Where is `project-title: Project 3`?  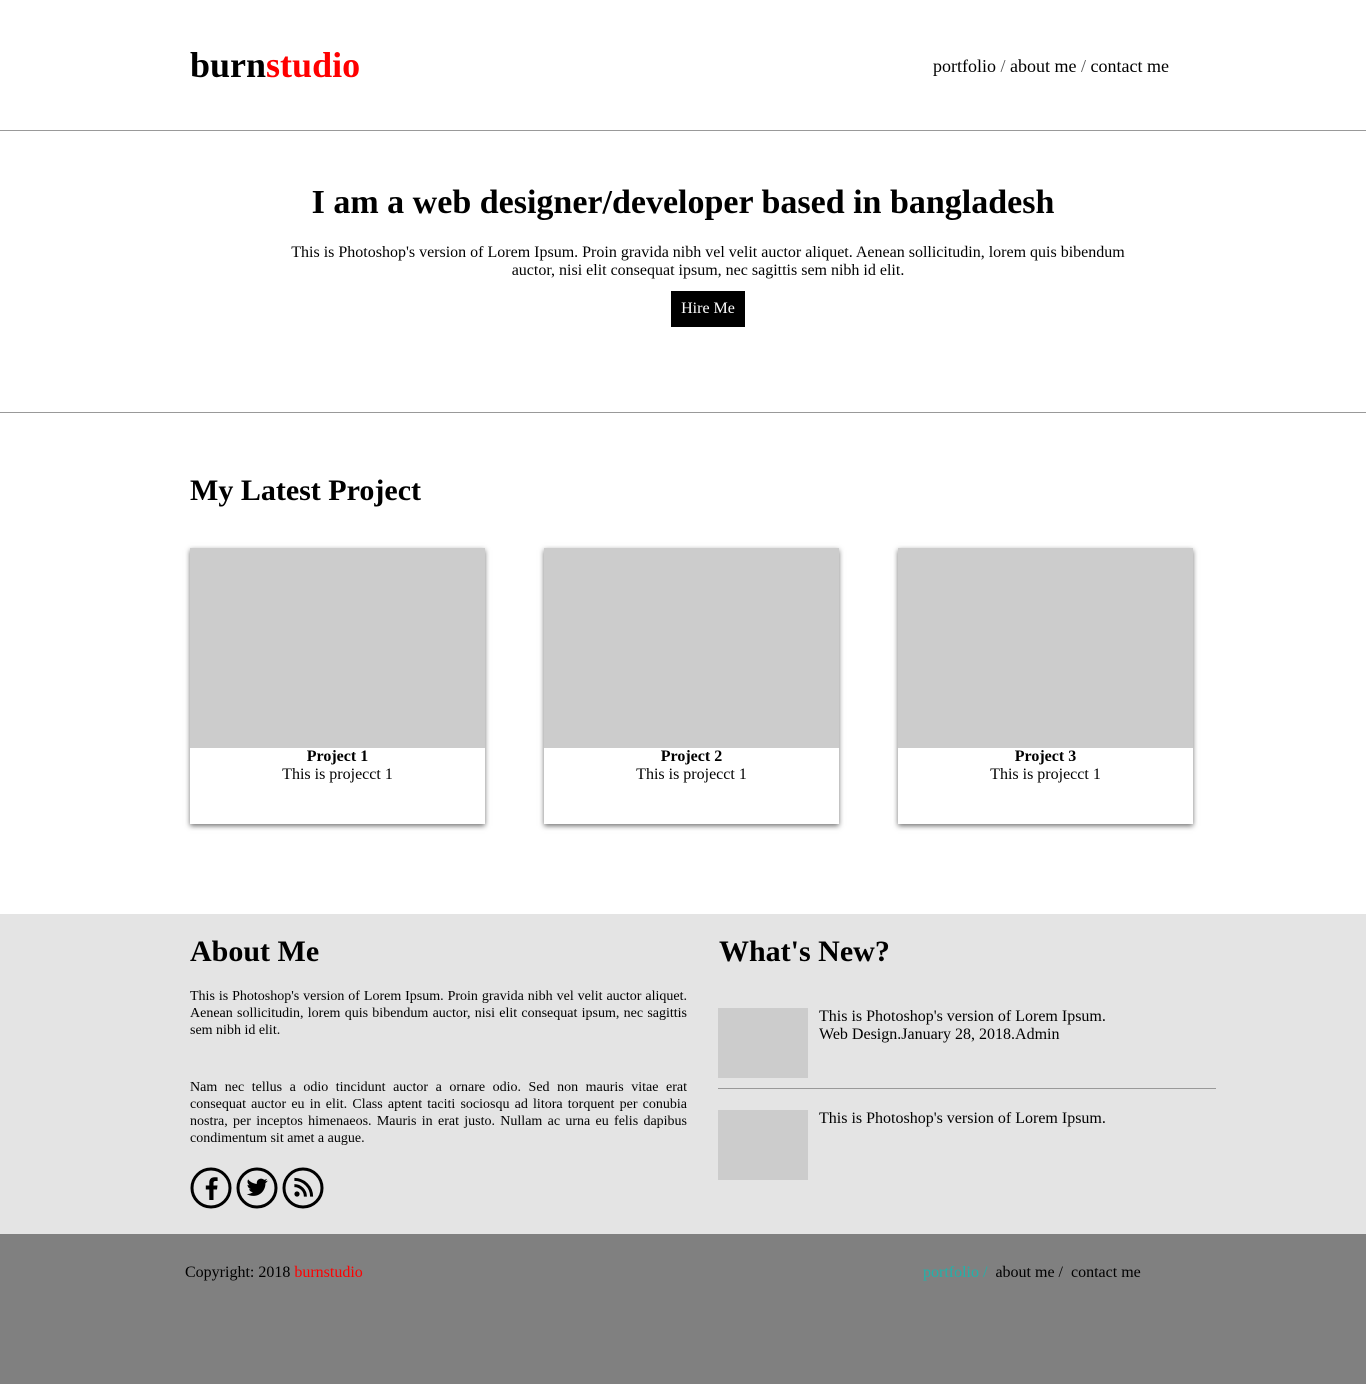
project-title: Project 3 is located at coordinates (1045, 756).